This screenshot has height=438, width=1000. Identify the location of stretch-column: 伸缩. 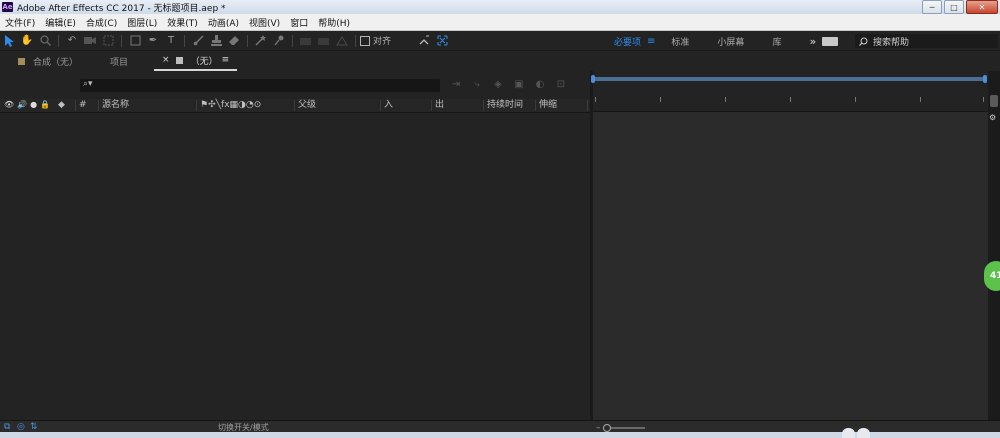
(561, 105).